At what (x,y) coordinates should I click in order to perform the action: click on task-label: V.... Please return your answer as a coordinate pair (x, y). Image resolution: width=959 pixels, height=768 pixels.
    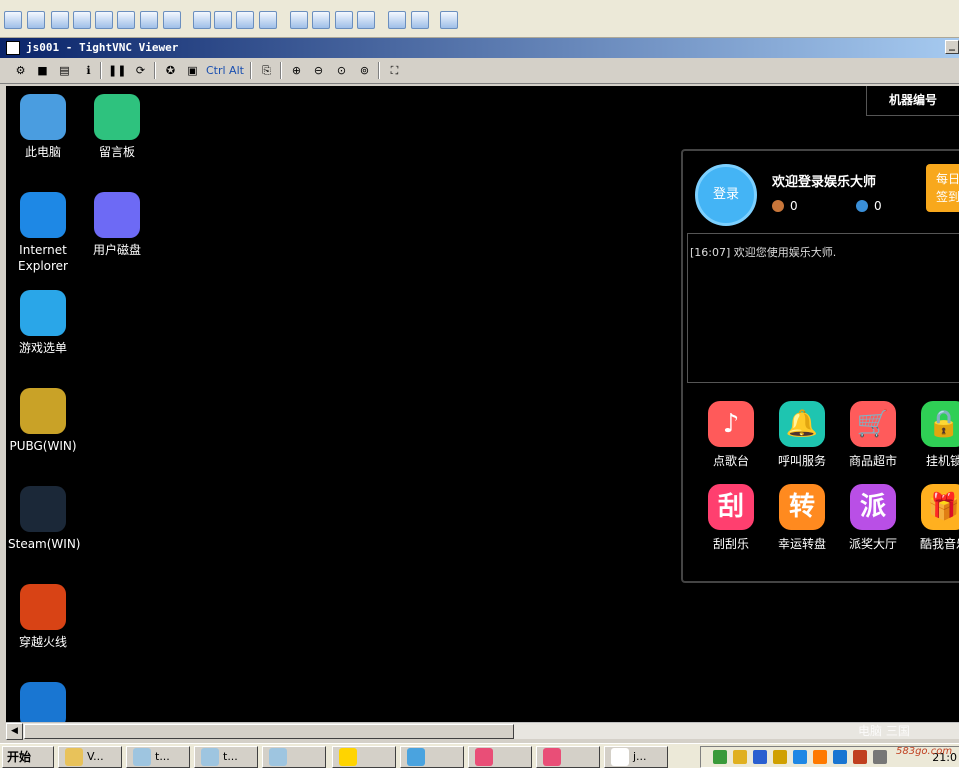
    Looking at the image, I should click on (95, 756).